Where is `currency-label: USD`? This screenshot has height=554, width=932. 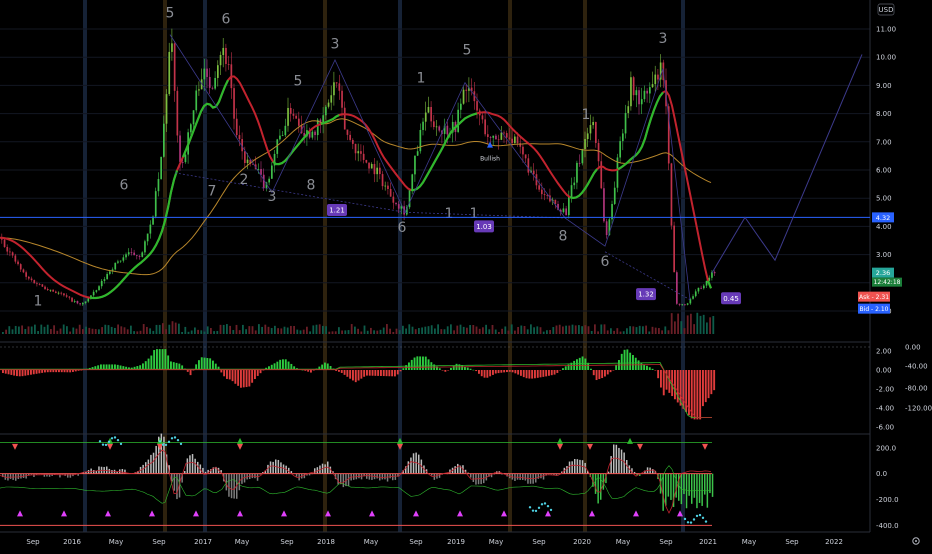
currency-label: USD is located at coordinates (886, 10).